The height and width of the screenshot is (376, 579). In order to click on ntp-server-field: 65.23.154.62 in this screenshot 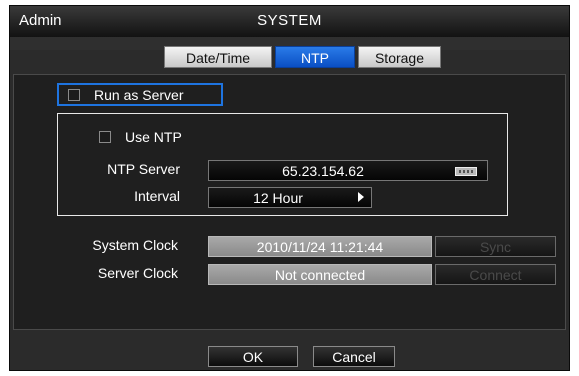, I will do `click(348, 170)`.